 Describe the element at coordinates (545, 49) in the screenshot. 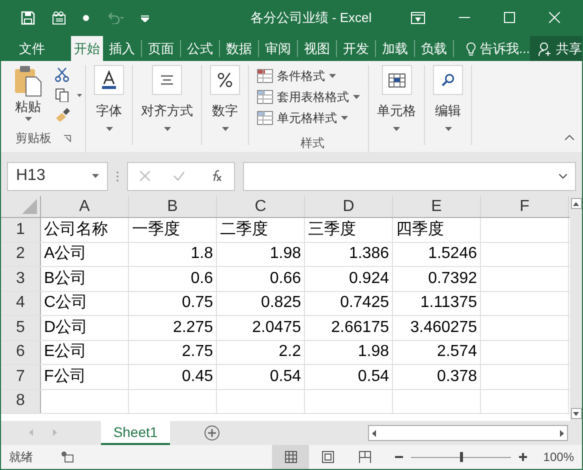

I see `person-icon` at that location.